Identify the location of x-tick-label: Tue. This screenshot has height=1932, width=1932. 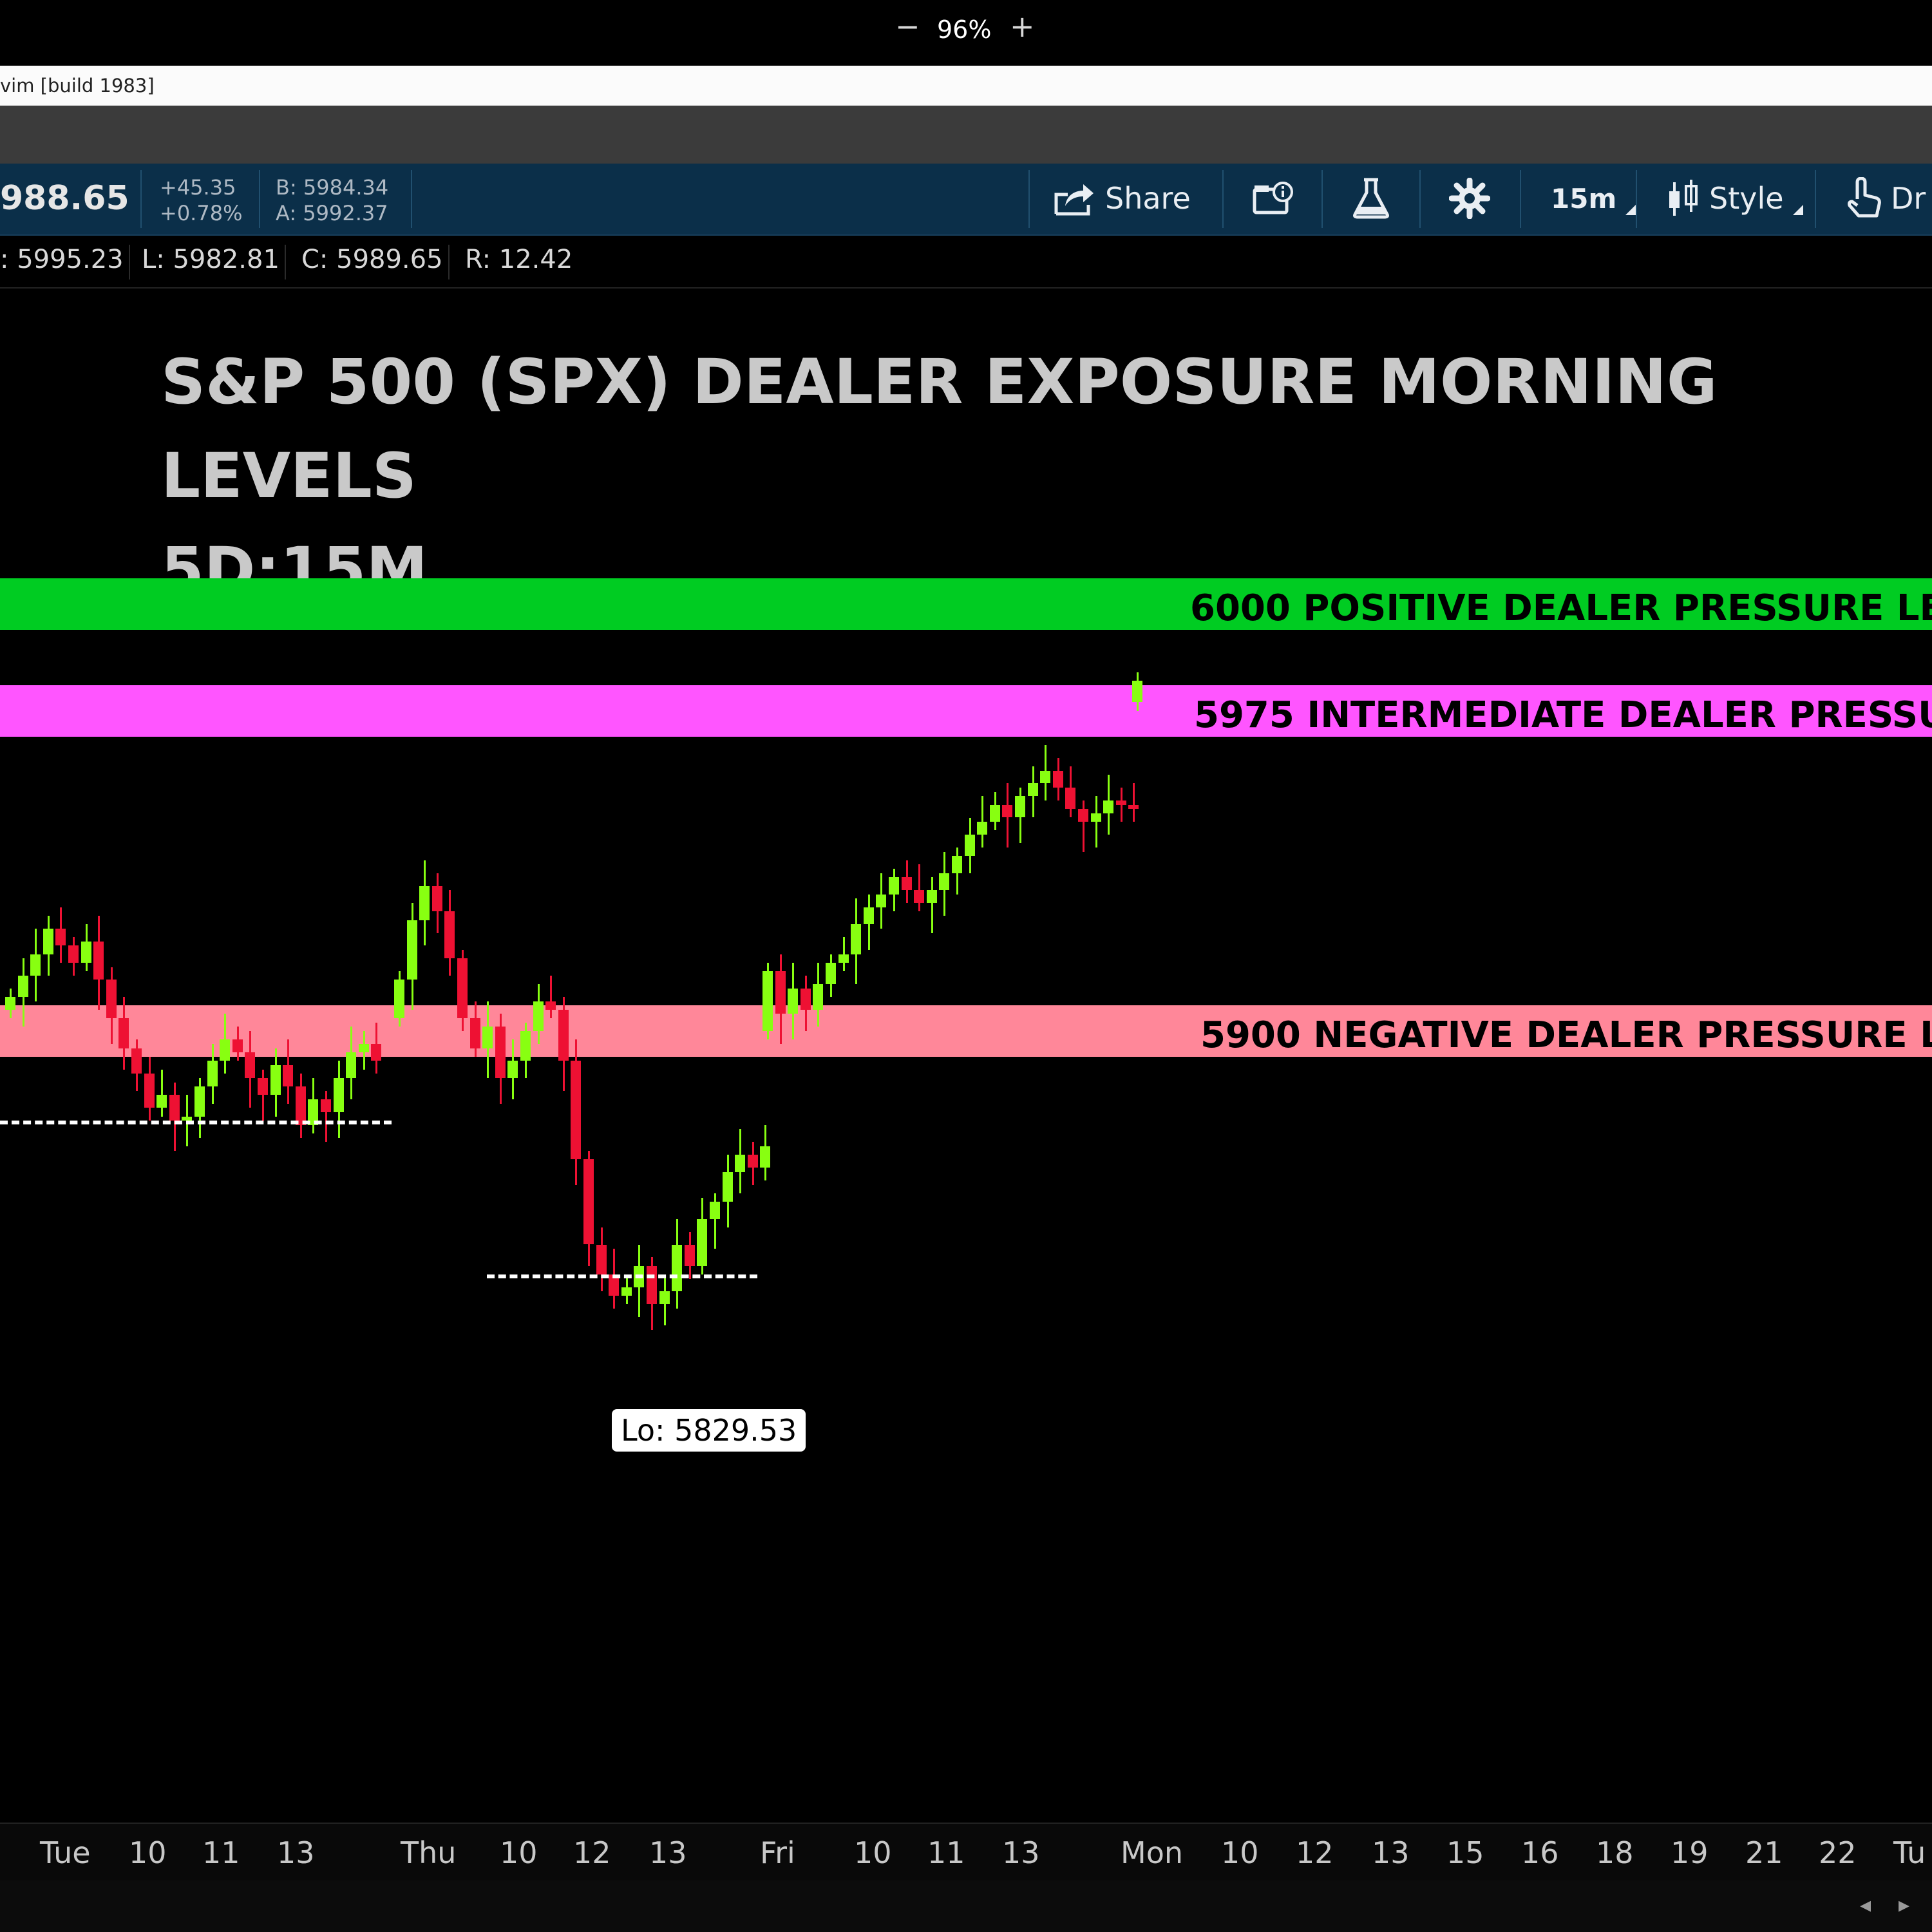
(65, 1853).